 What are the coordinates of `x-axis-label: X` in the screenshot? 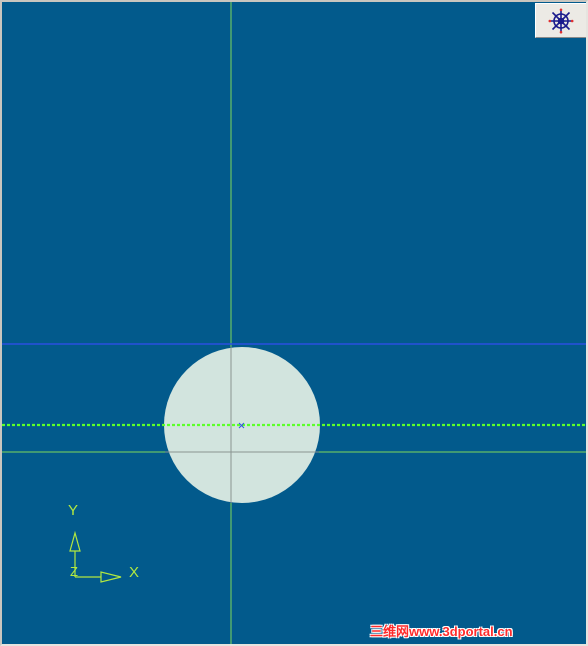 It's located at (134, 572).